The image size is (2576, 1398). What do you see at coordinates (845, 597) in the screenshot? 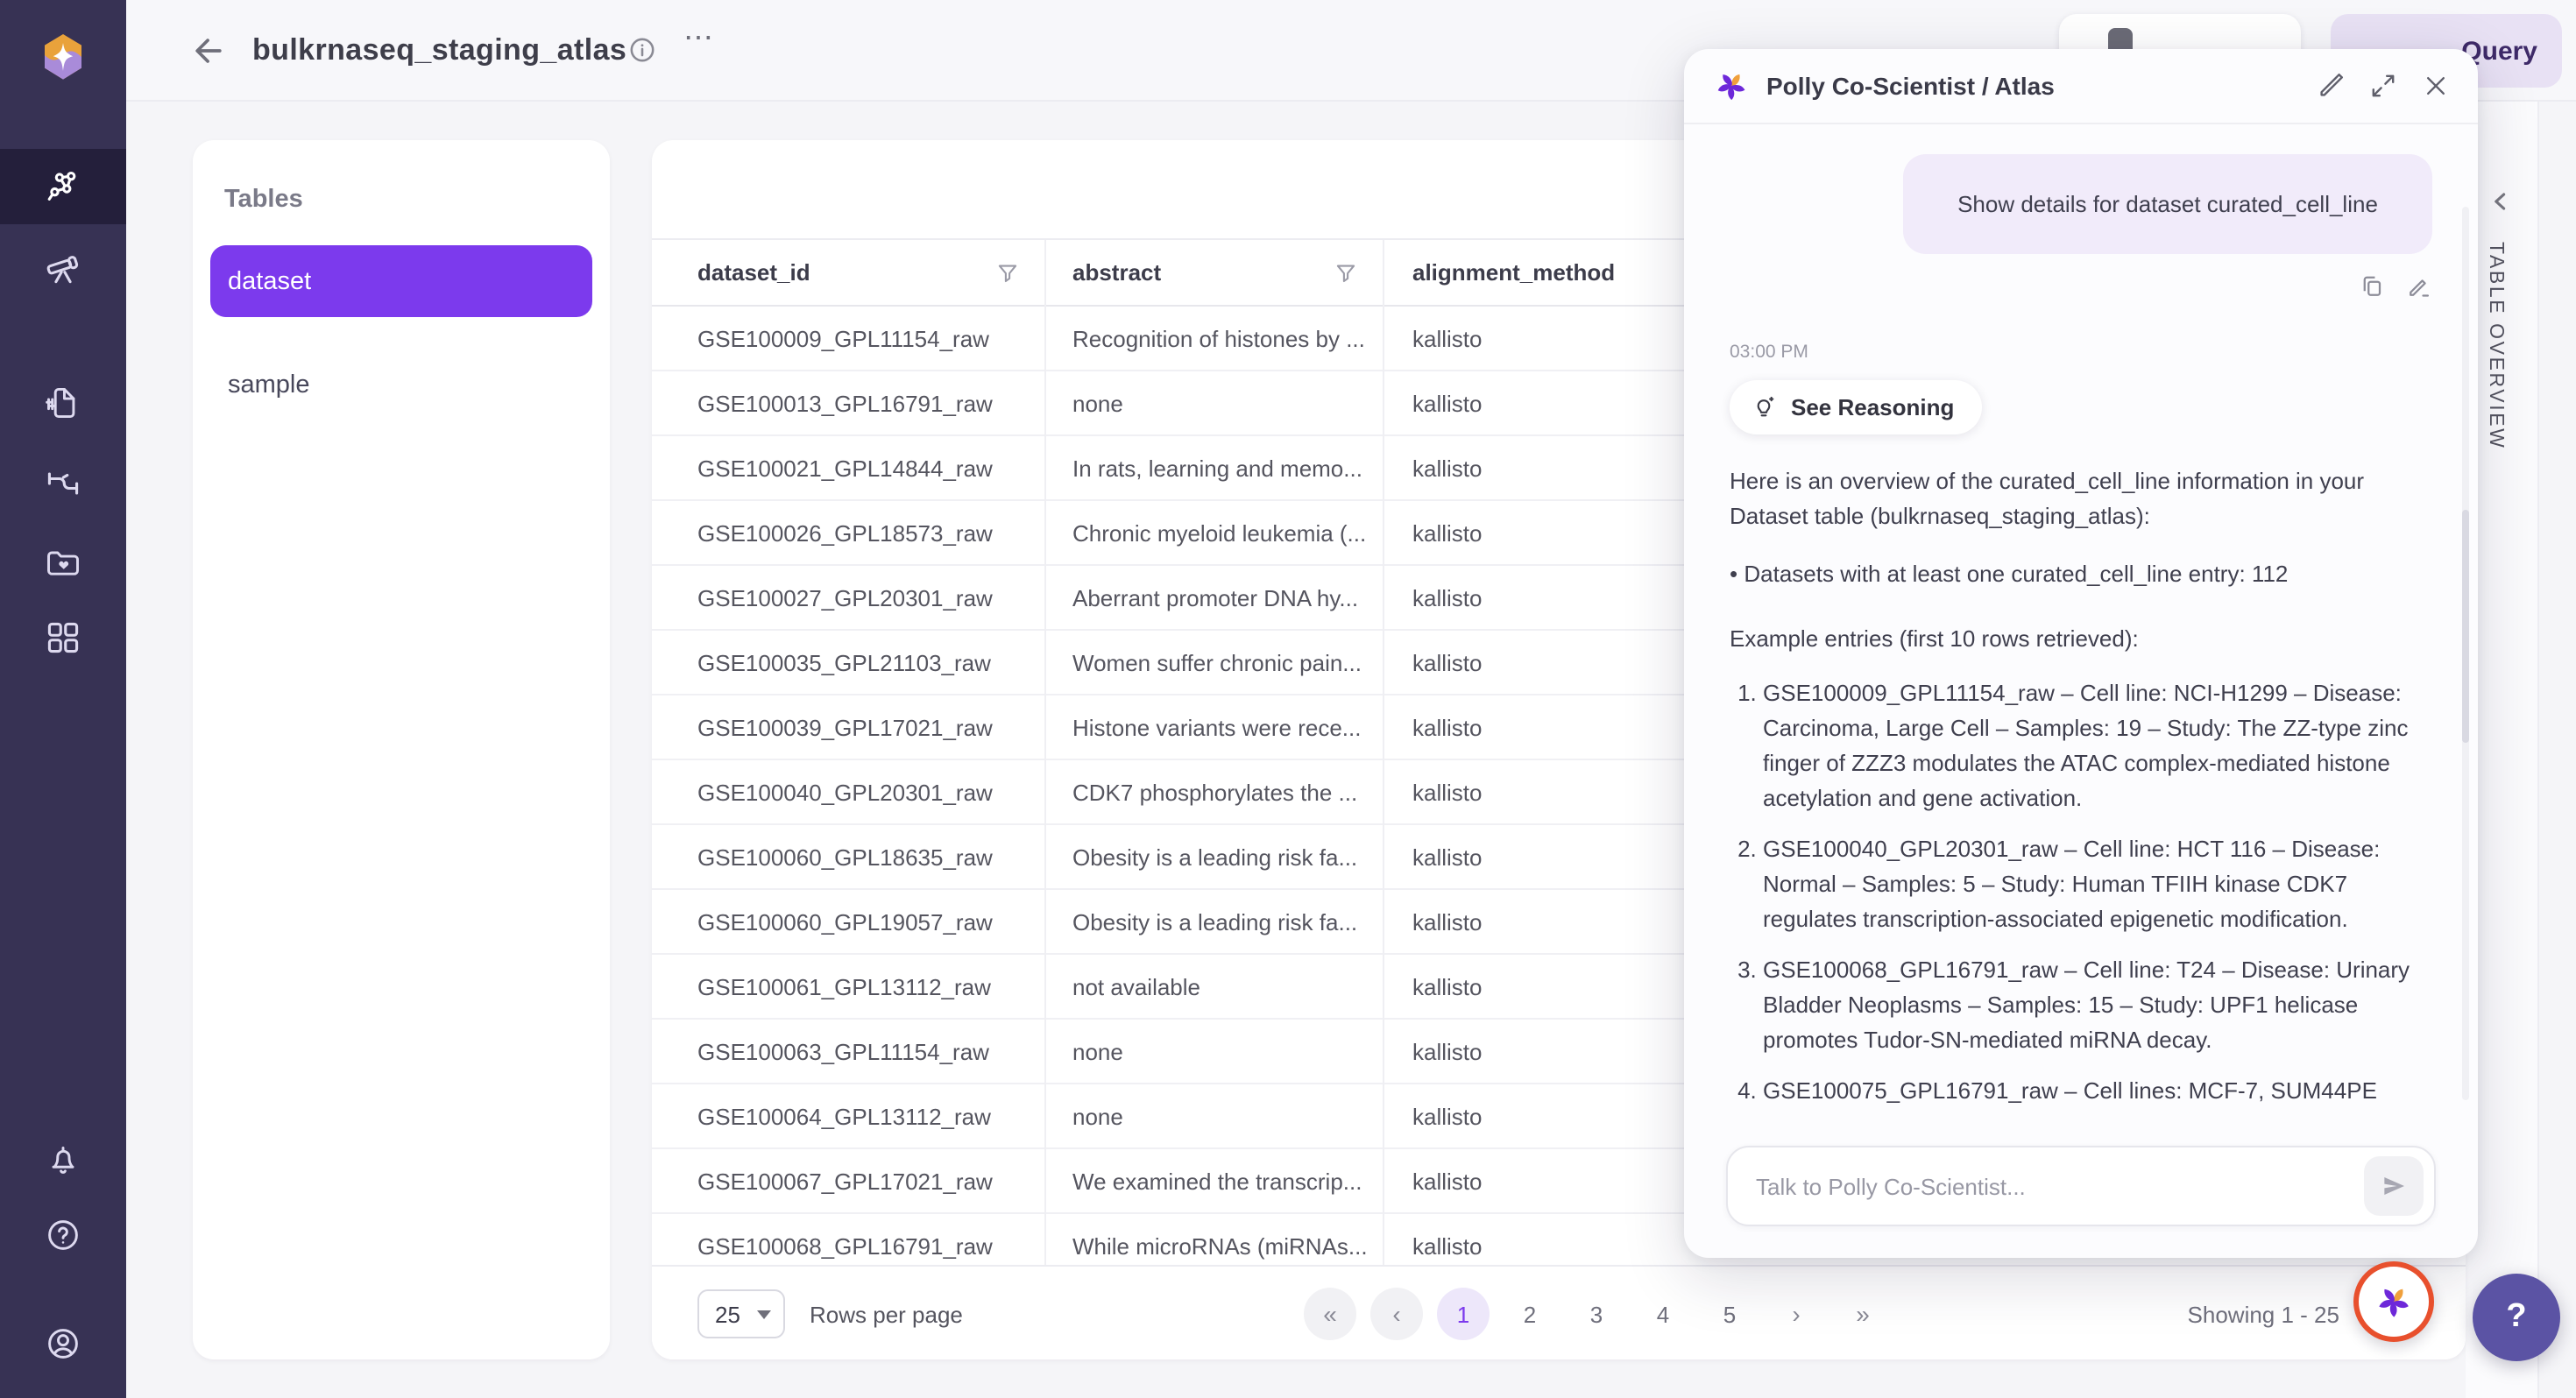
I see `cell-dataset-id: GSE100027_GPL20301_raw` at bounding box center [845, 597].